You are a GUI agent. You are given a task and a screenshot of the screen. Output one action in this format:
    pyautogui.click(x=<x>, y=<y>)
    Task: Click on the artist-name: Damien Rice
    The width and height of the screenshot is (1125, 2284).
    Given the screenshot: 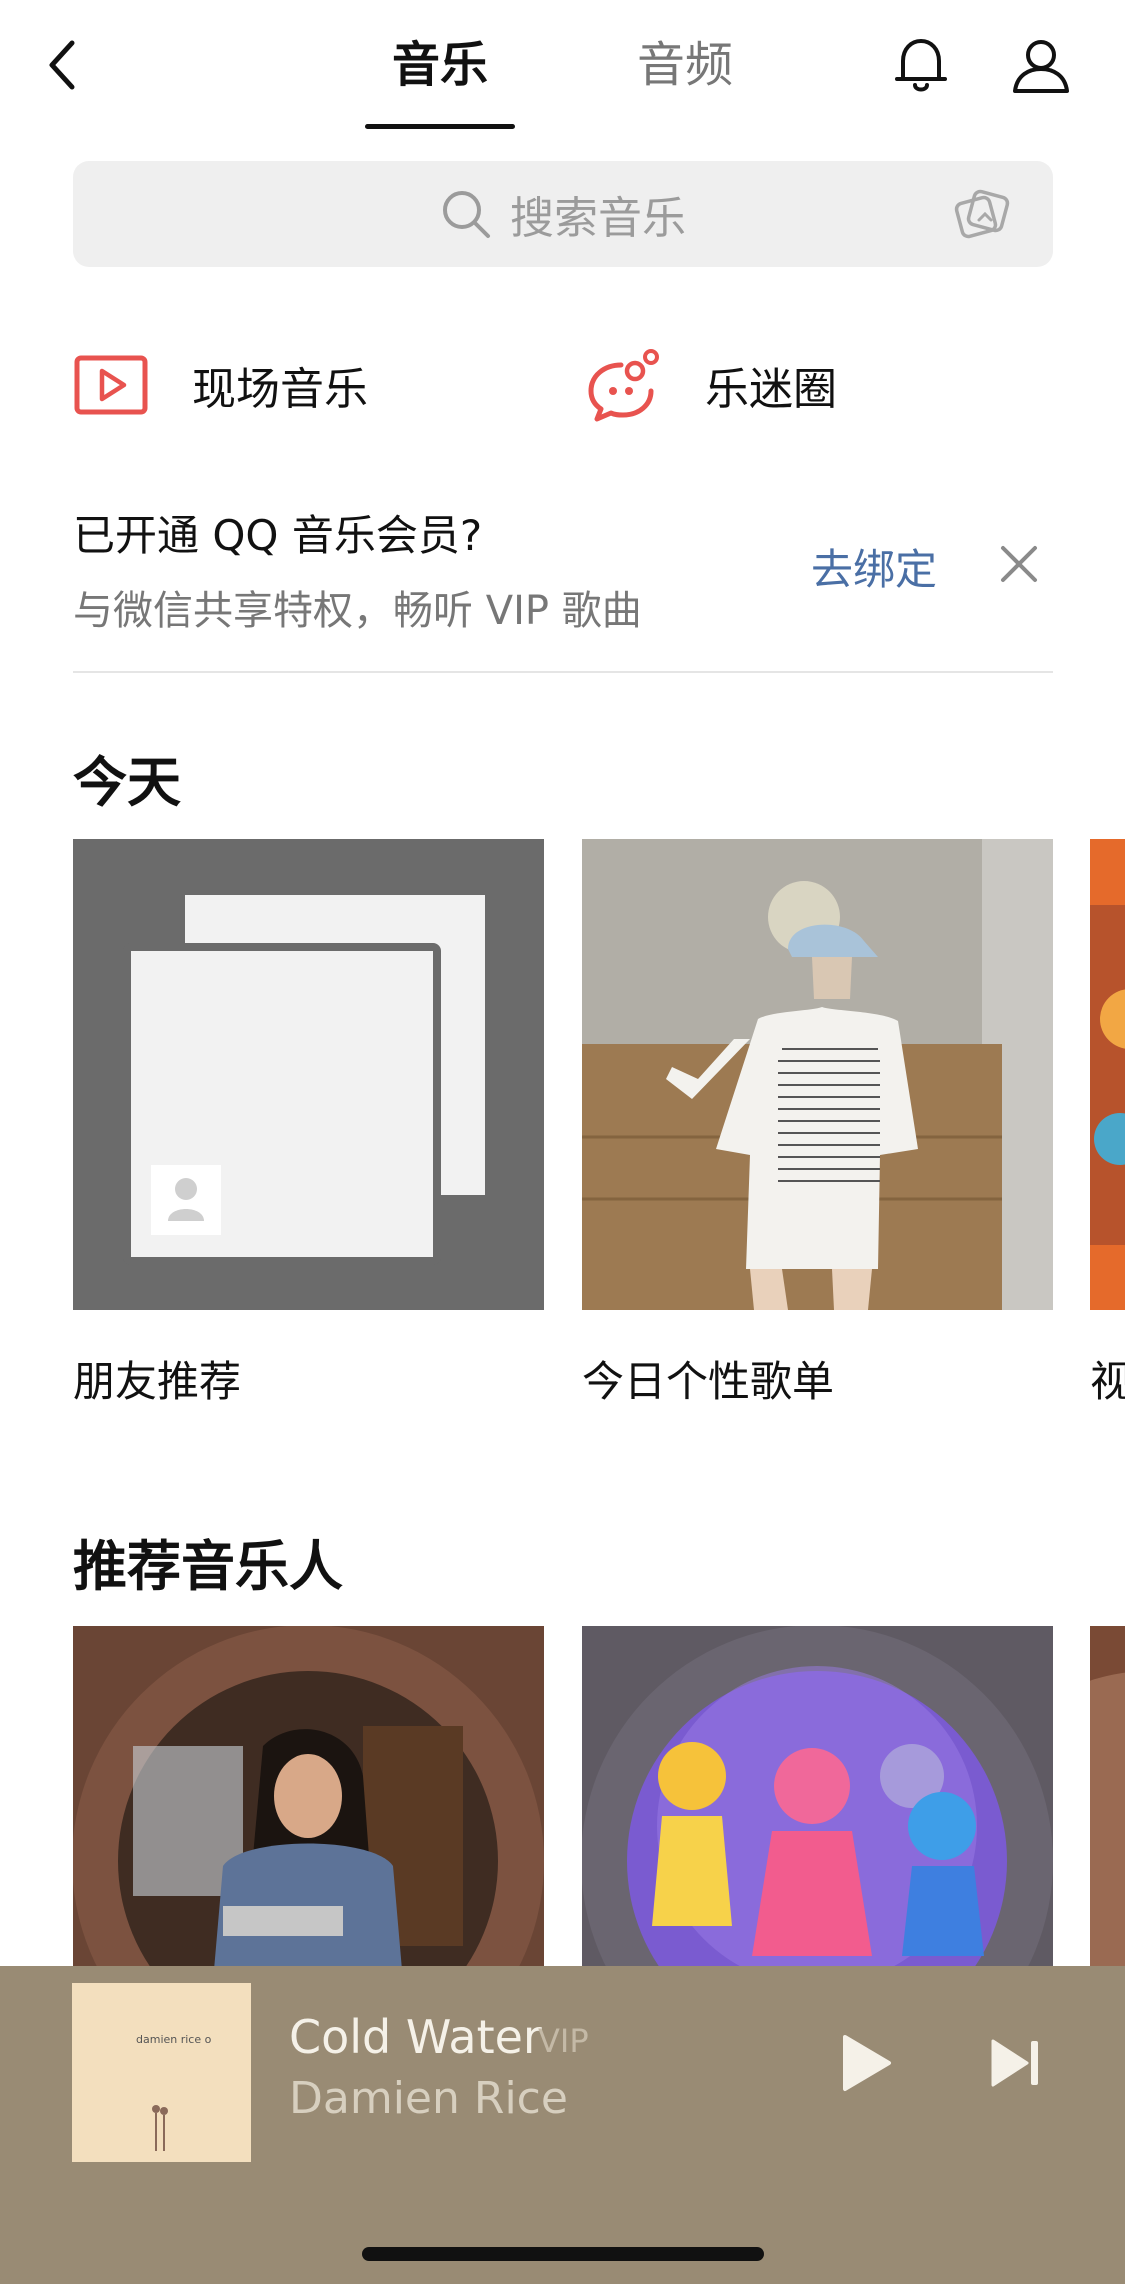 What is the action you would take?
    pyautogui.click(x=428, y=2098)
    